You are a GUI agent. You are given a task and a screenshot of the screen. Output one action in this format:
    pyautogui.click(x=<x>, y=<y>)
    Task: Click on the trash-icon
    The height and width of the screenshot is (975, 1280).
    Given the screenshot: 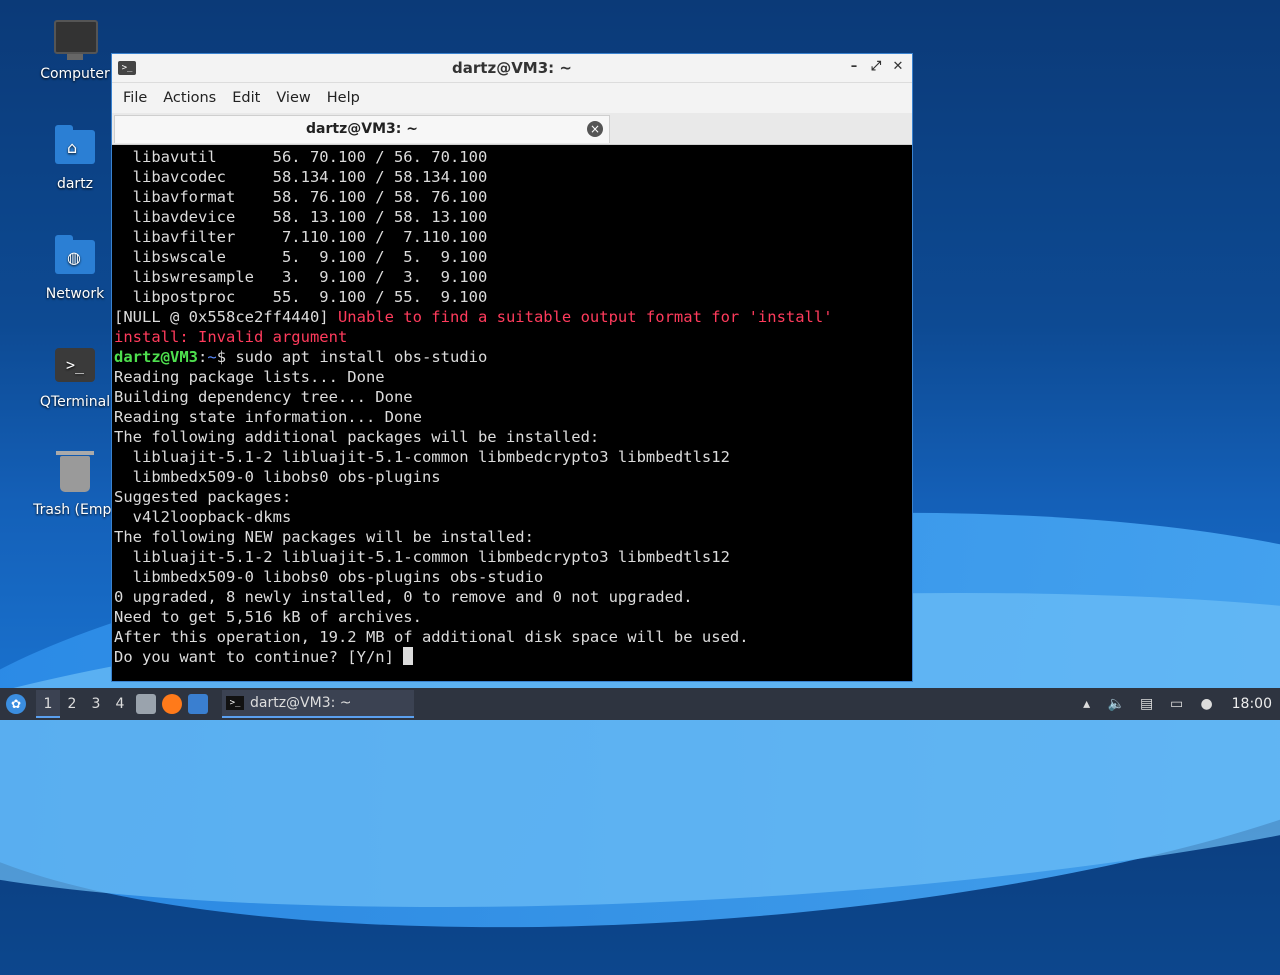 What is the action you would take?
    pyautogui.click(x=75, y=473)
    